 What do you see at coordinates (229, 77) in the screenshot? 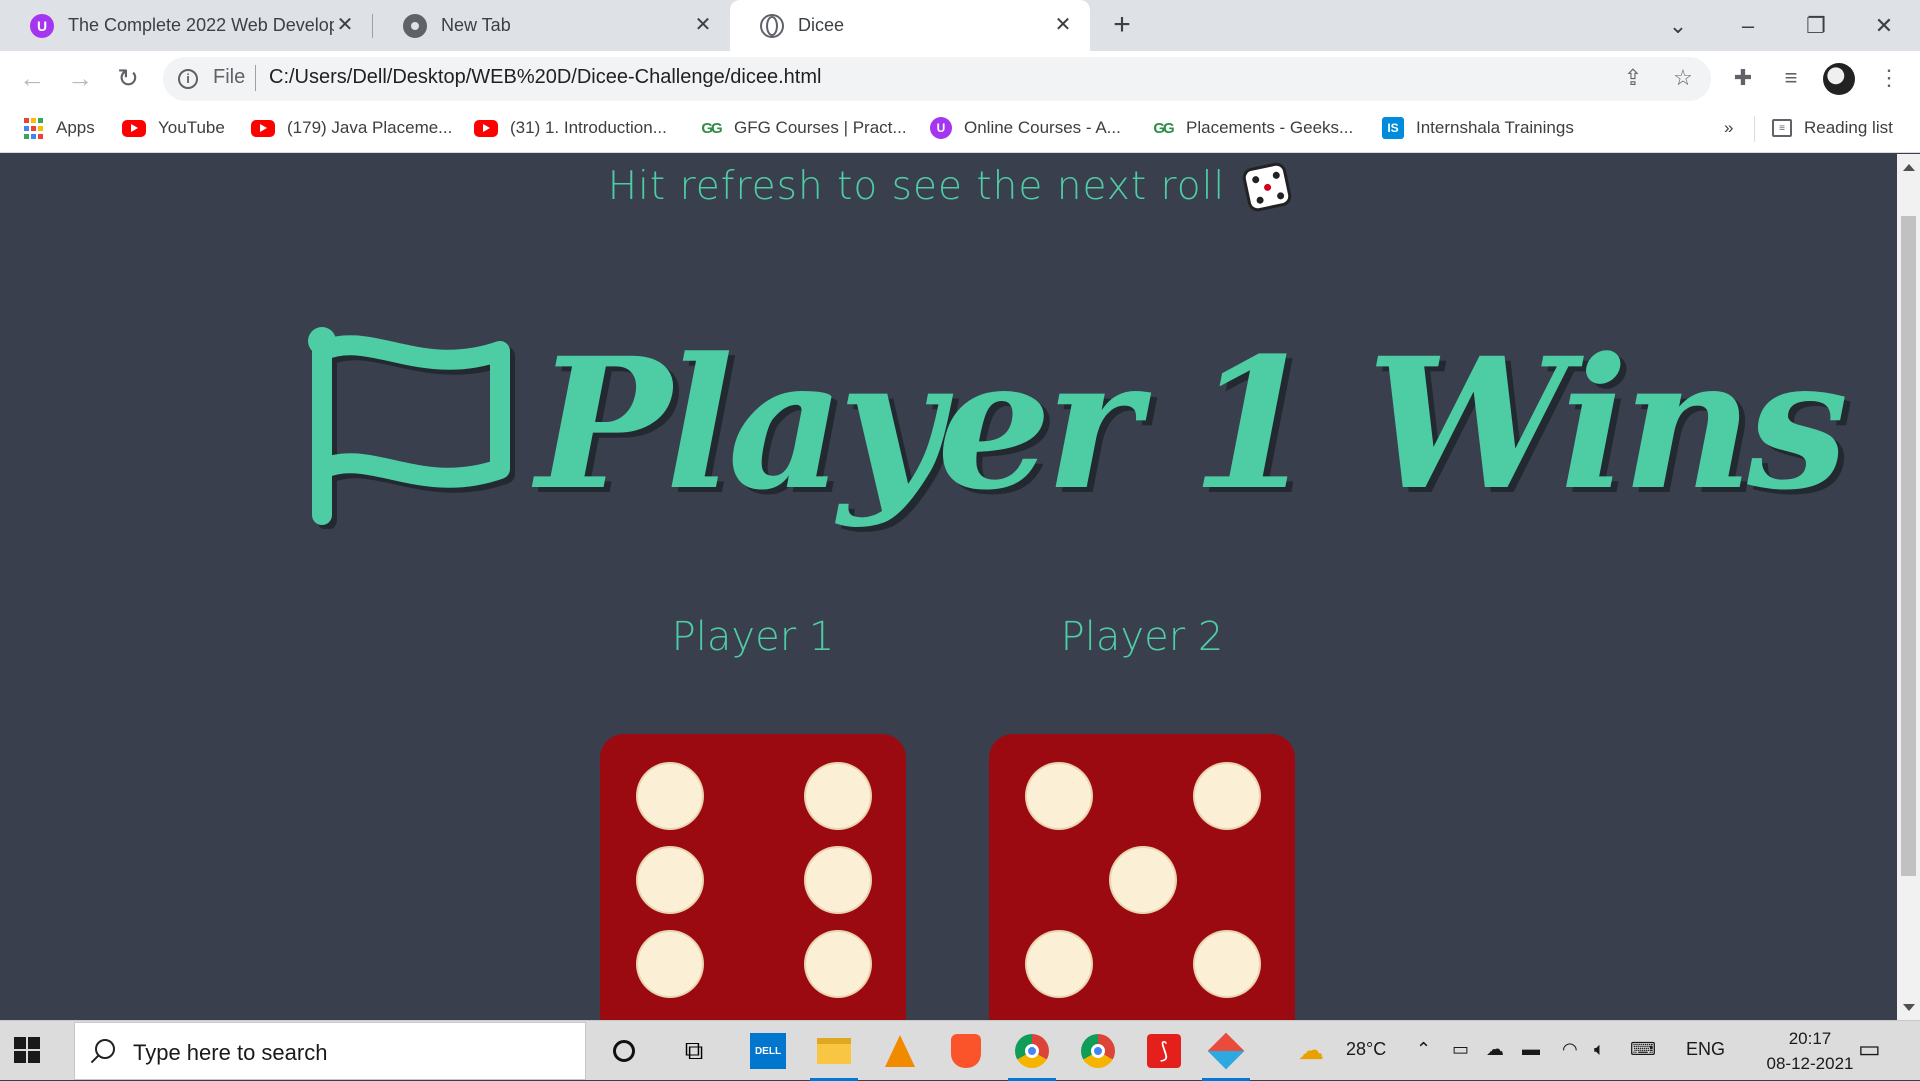
I see `address-scheme-label: File` at bounding box center [229, 77].